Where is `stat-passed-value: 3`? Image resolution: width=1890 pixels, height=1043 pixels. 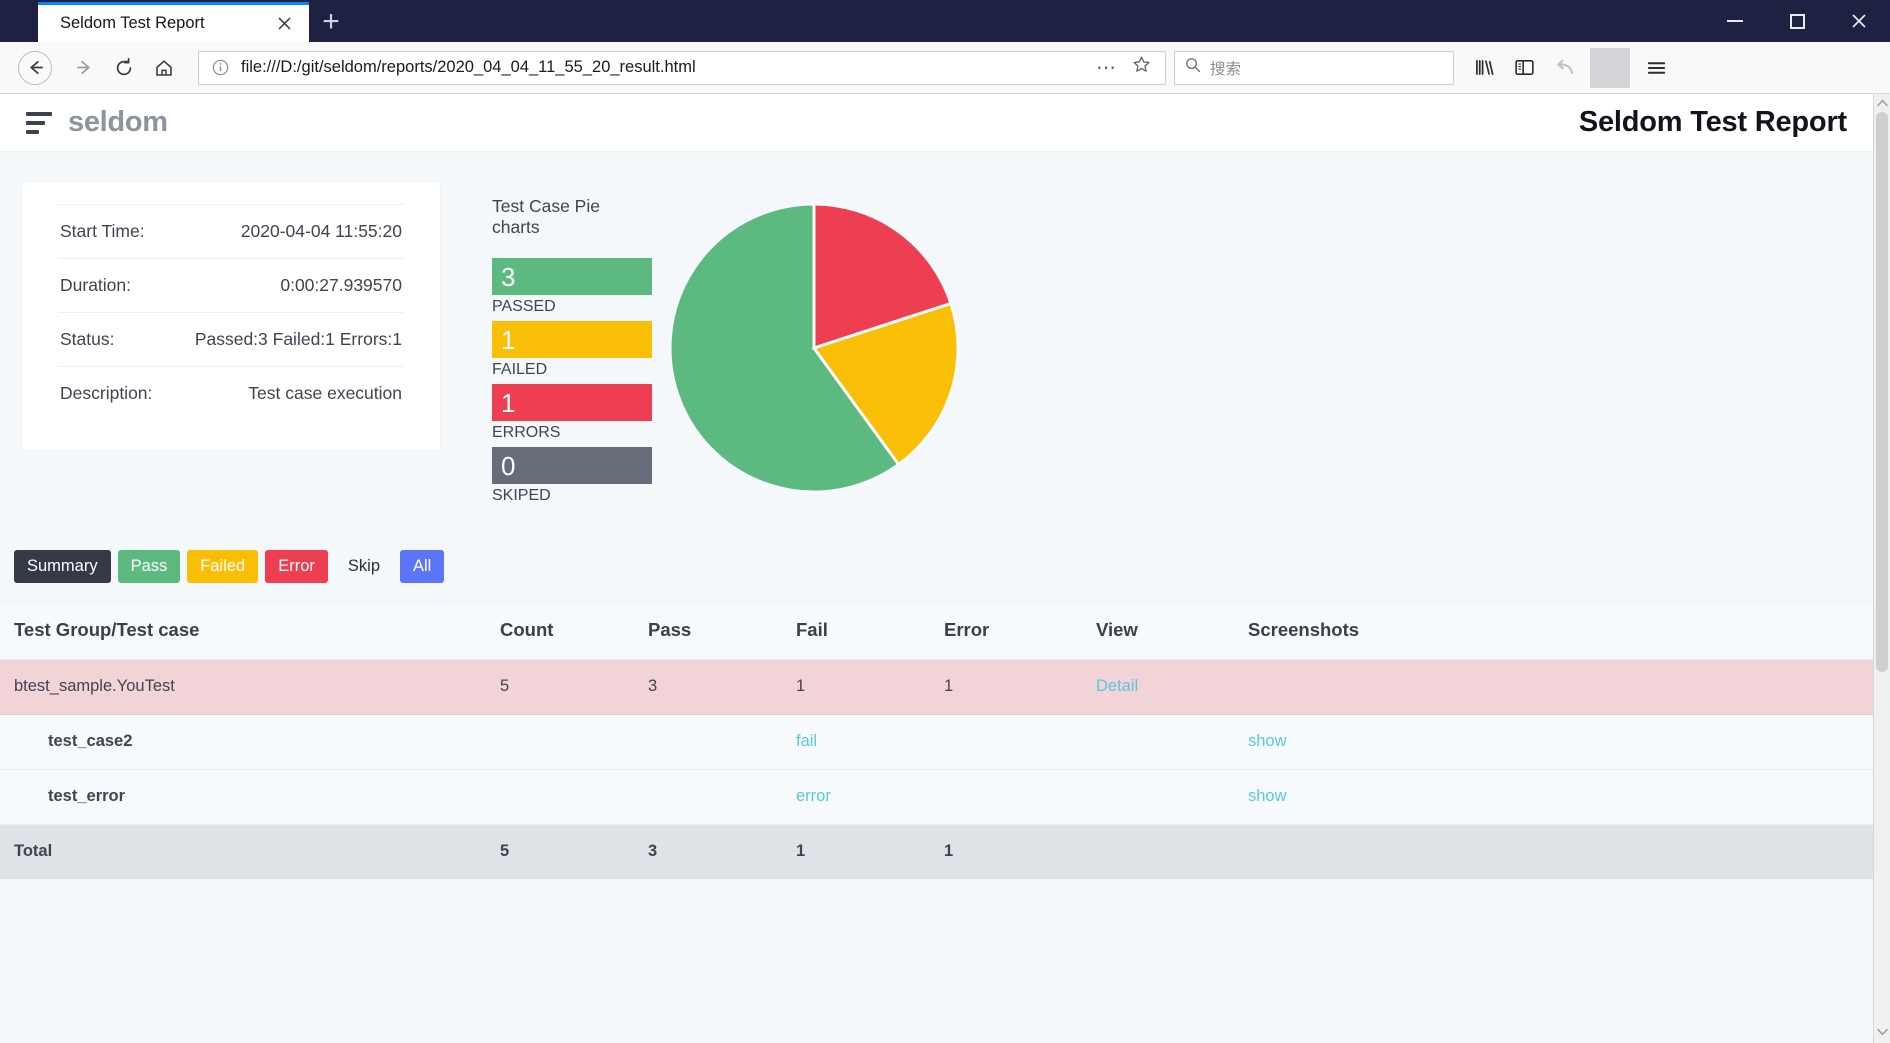
stat-passed-value: 3 is located at coordinates (508, 276).